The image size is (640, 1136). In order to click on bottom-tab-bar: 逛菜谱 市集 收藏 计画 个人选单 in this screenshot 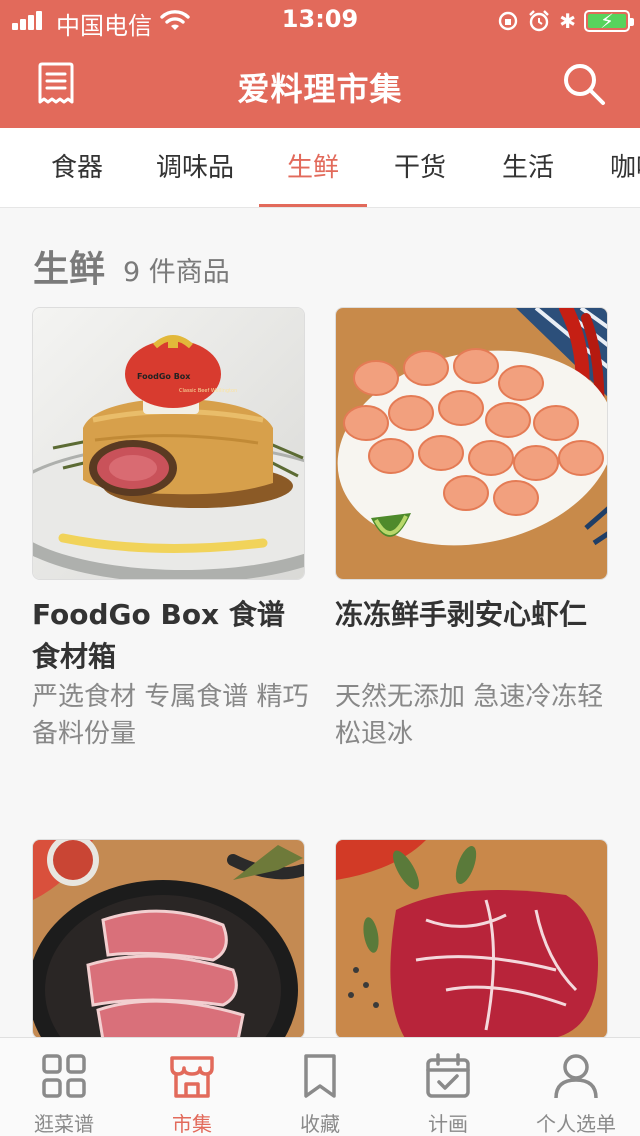, I will do `click(320, 1086)`.